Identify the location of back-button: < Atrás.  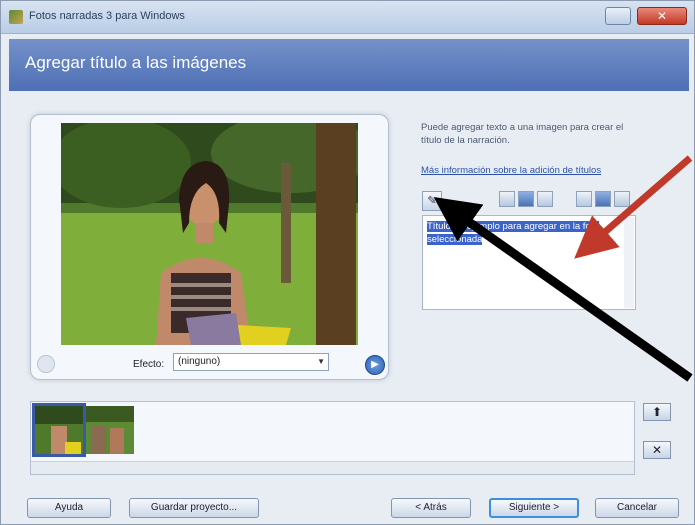
(431, 508).